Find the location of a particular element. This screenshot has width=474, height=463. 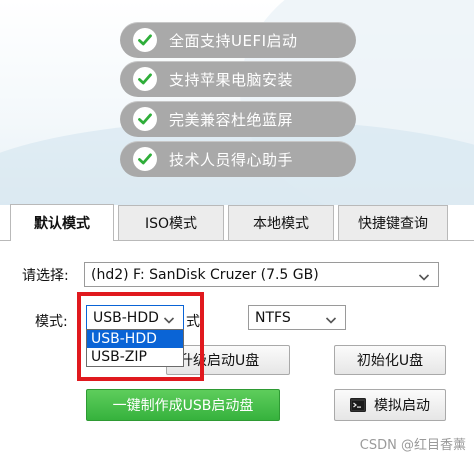

watermark: CSDN @红目香薰 is located at coordinates (412, 445).